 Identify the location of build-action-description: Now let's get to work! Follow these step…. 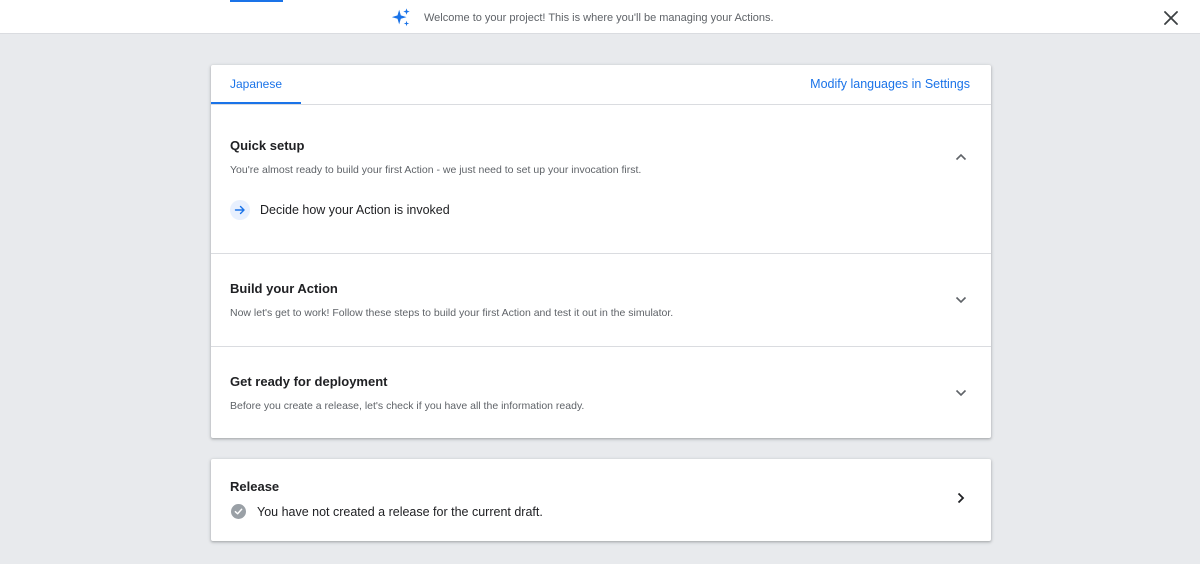
(452, 313).